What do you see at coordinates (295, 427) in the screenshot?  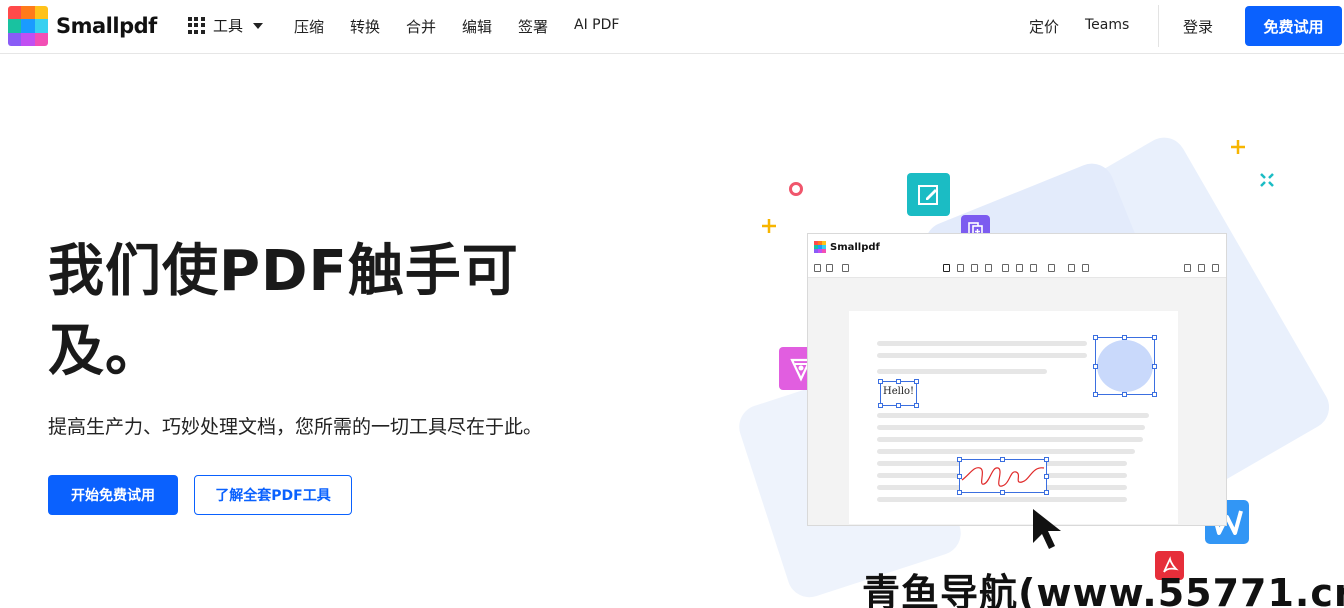 I see `hero-subtitle: 提高生产力、巧妙处理文档，您所需的一切工具尽在于此。` at bounding box center [295, 427].